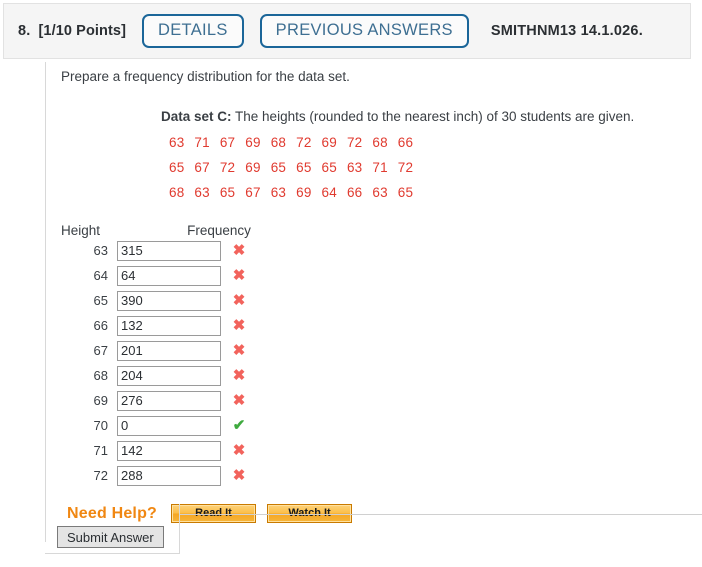 The height and width of the screenshot is (567, 702). What do you see at coordinates (82, 31) in the screenshot?
I see `points-badge: [1/10 Points]` at bounding box center [82, 31].